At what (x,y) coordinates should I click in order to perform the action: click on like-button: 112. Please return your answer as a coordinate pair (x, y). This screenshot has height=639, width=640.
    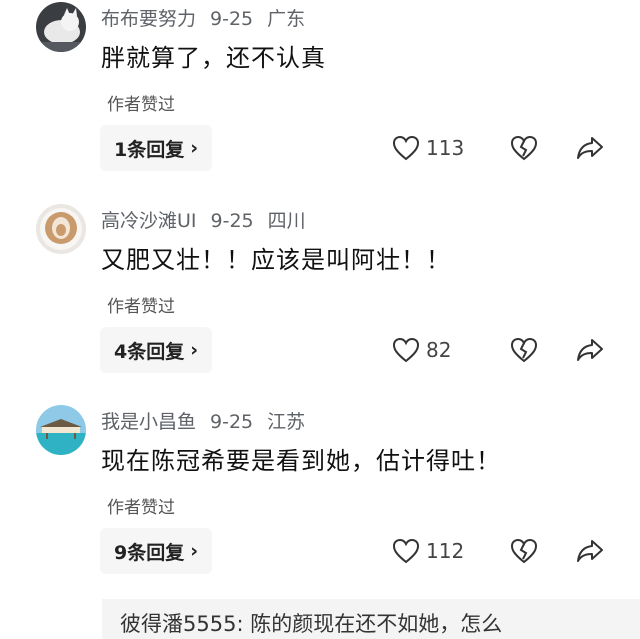
    Looking at the image, I should click on (434, 551).